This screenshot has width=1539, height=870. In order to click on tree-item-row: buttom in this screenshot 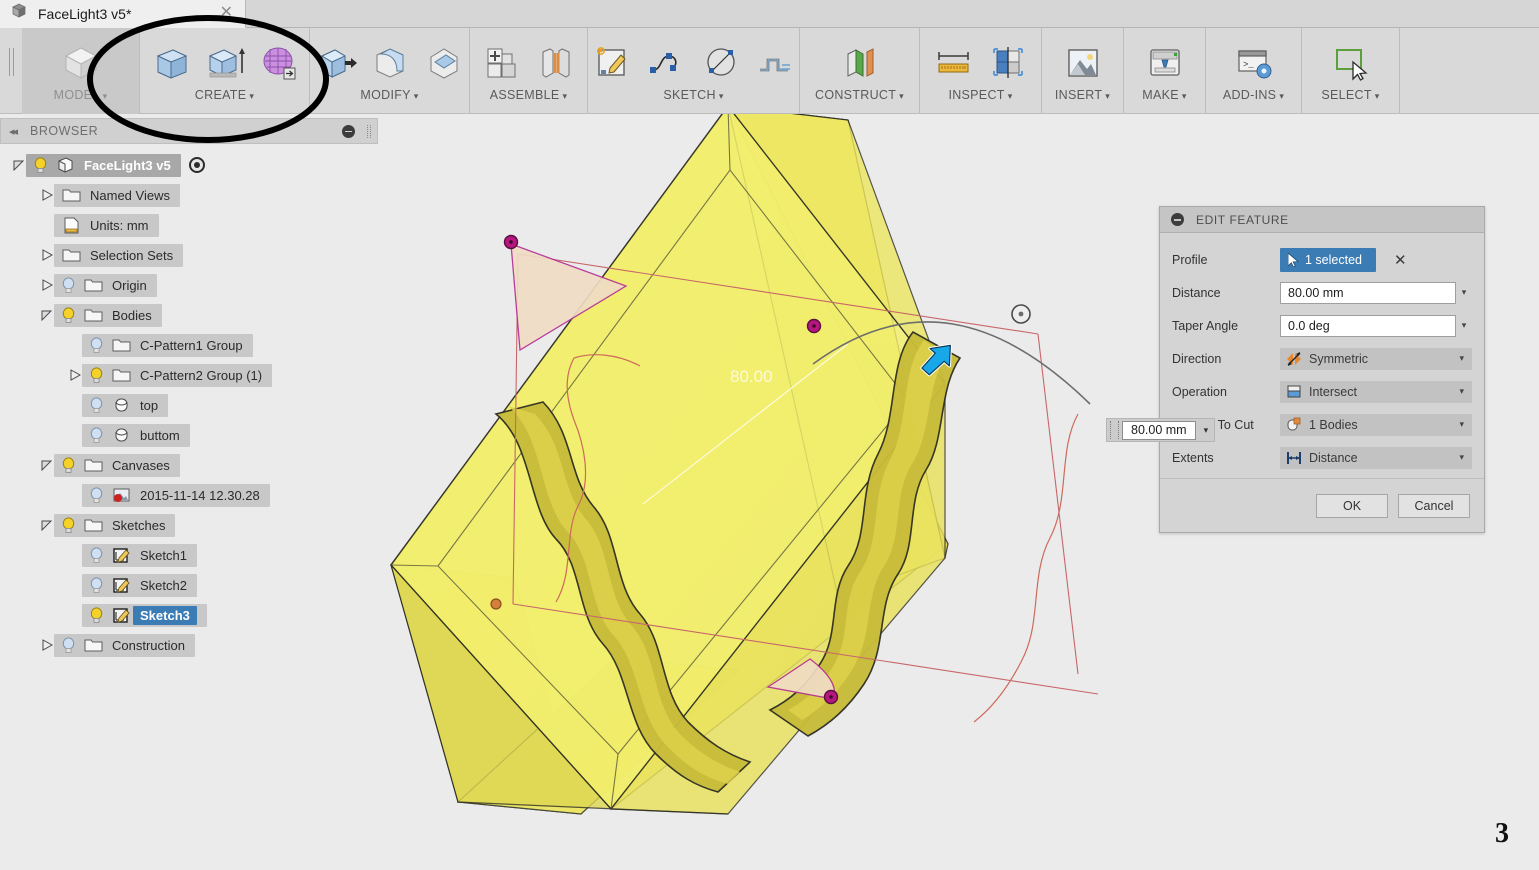, I will do `click(136, 435)`.